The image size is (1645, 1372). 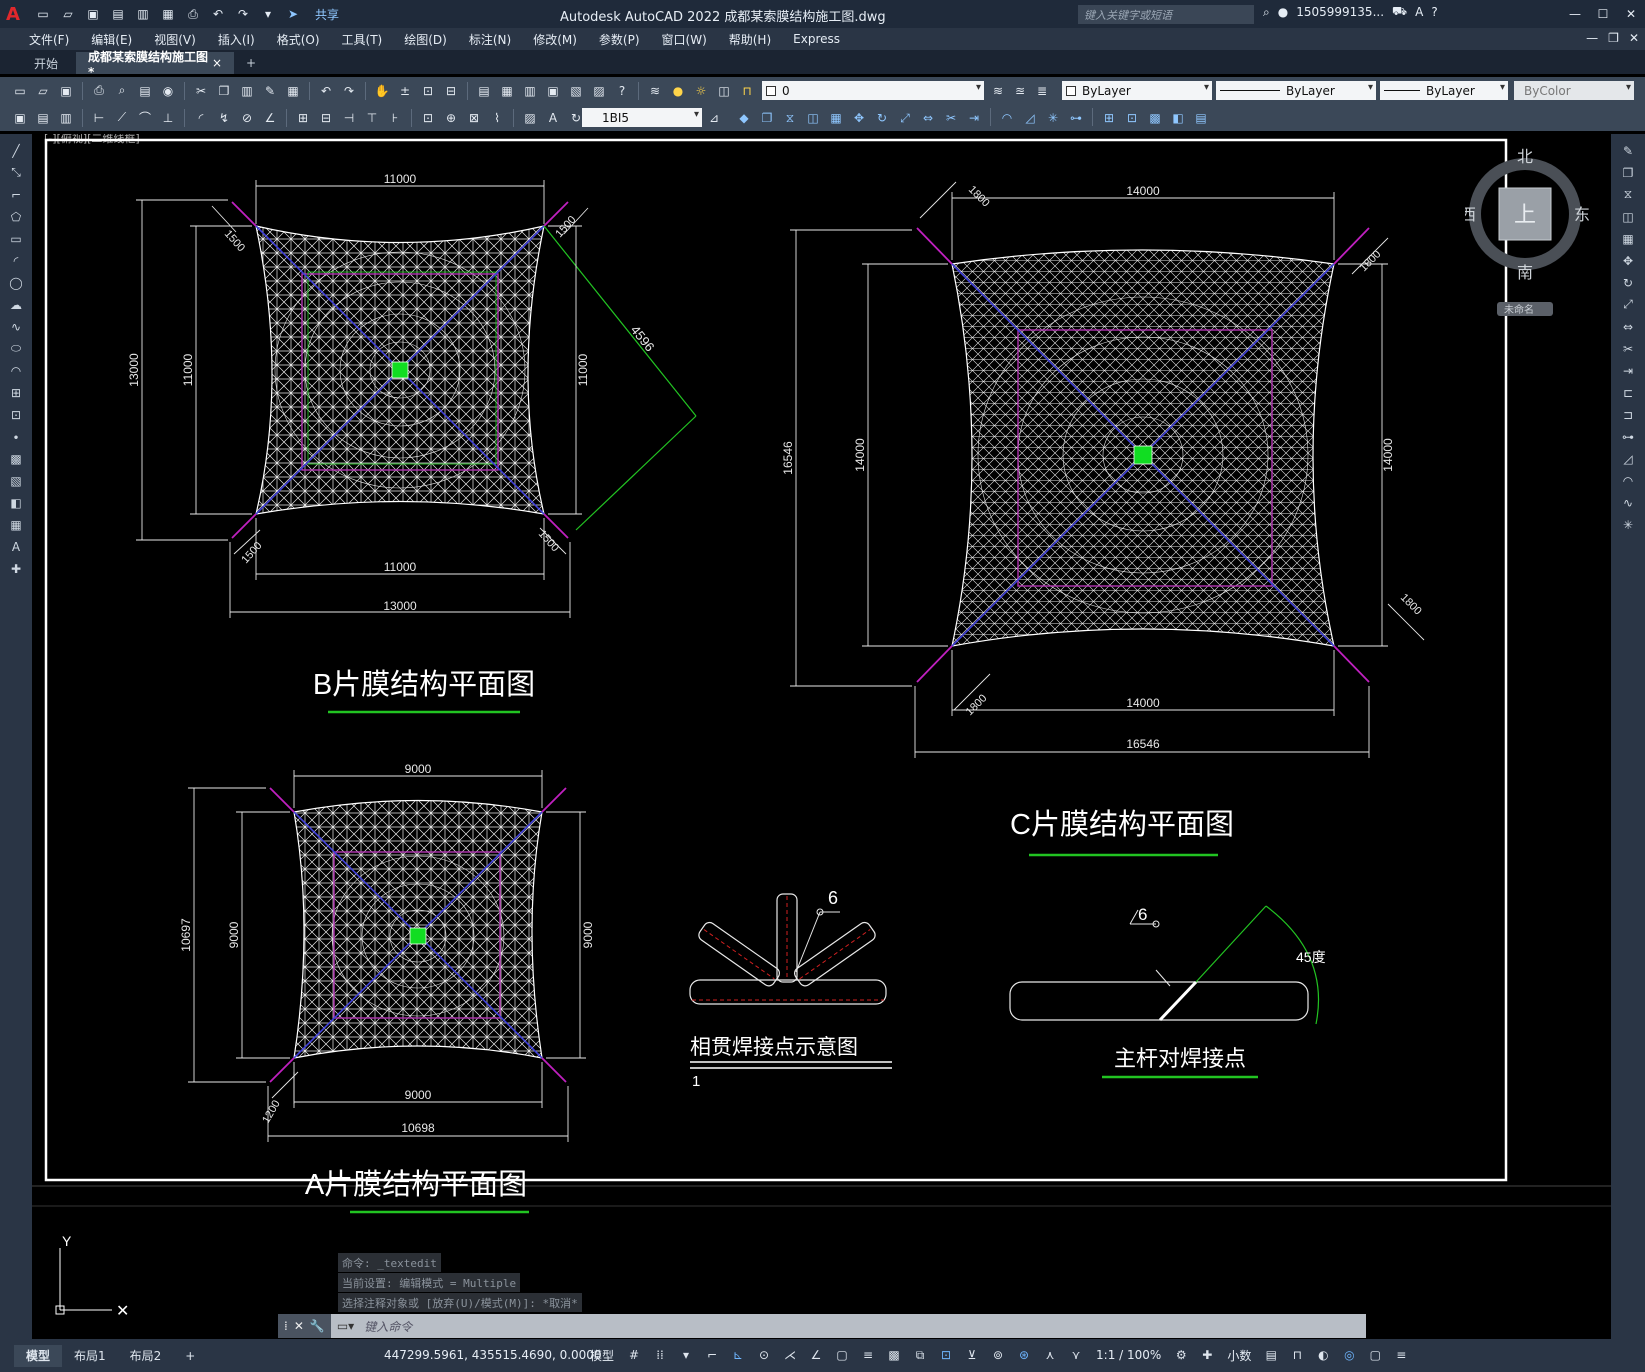 What do you see at coordinates (247, 118) in the screenshot?
I see `diameter-icon: ⊘` at bounding box center [247, 118].